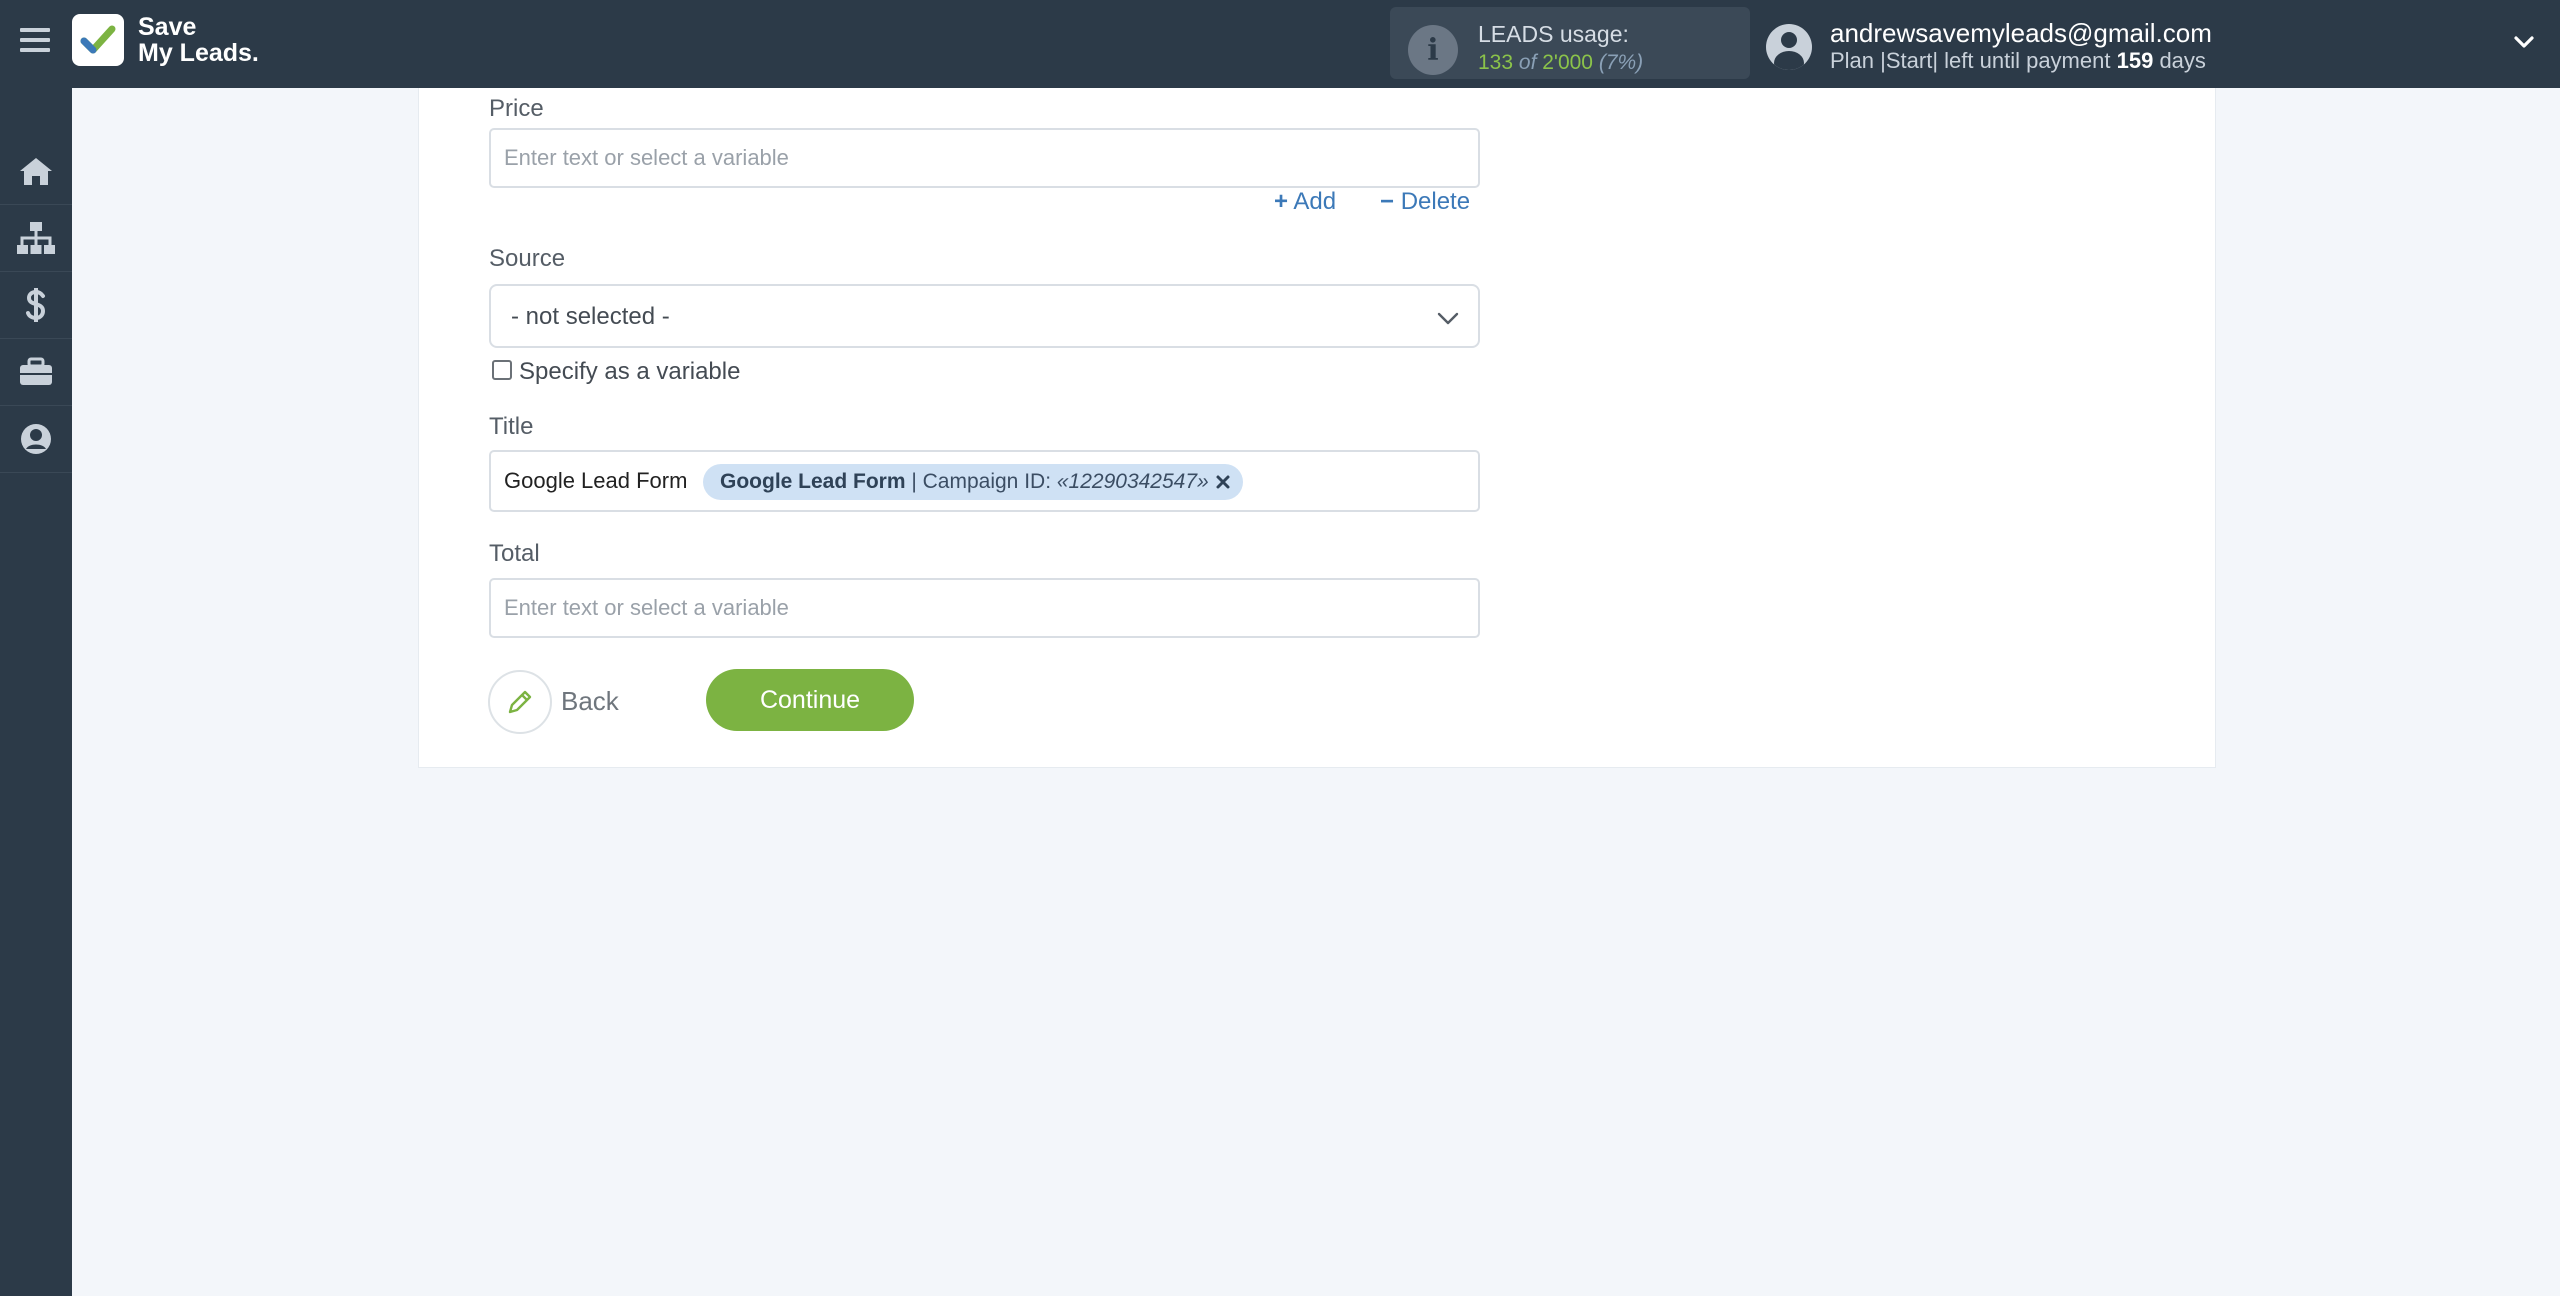 Image resolution: width=2560 pixels, height=1296 pixels. What do you see at coordinates (1281, 201) in the screenshot?
I see `plus-icon: +` at bounding box center [1281, 201].